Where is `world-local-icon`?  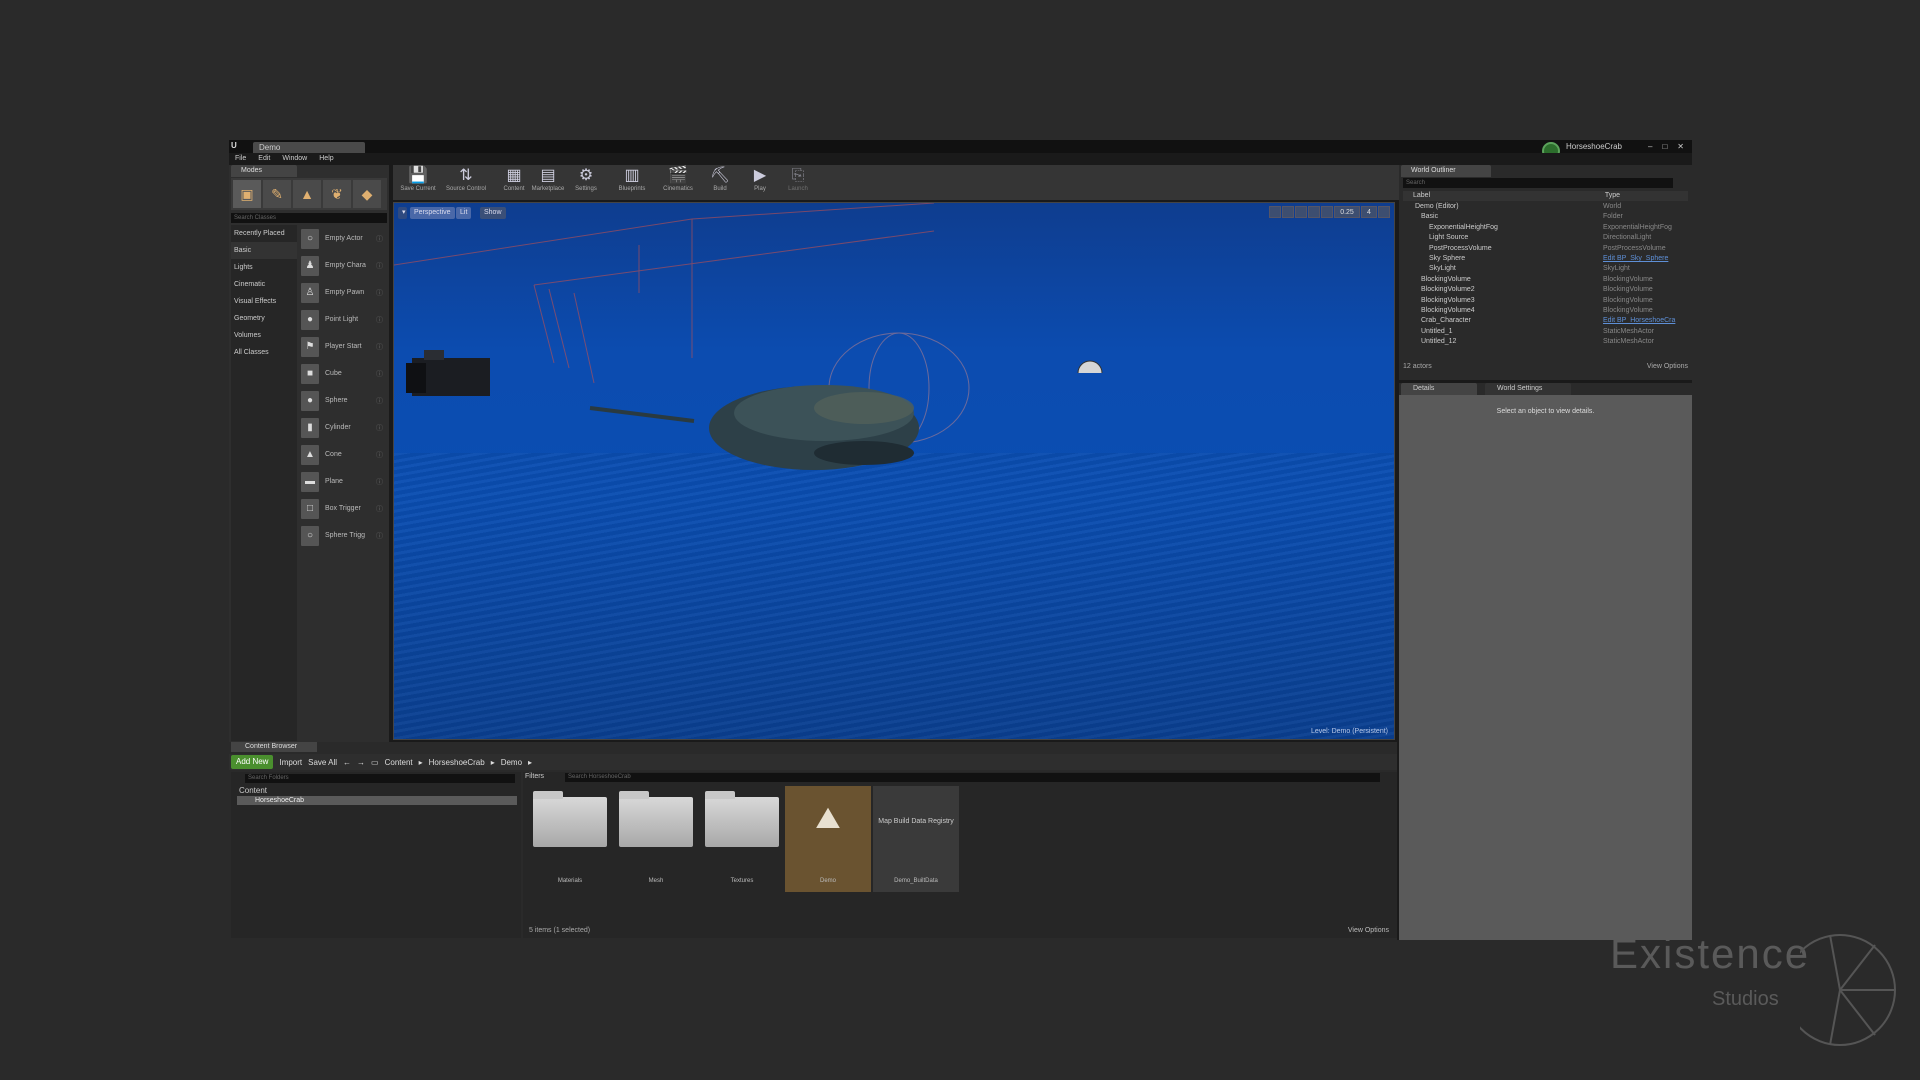 world-local-icon is located at coordinates (1314, 212).